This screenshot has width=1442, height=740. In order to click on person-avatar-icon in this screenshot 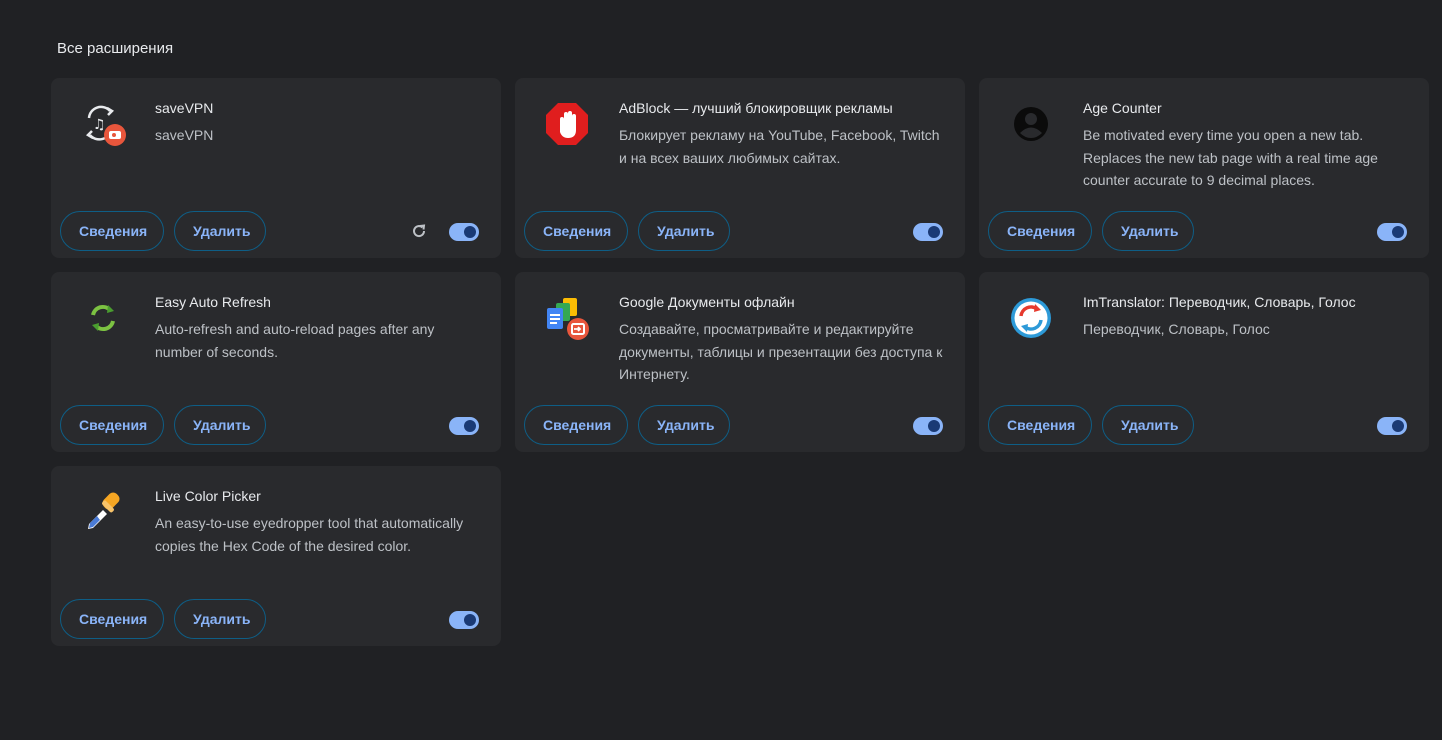, I will do `click(1031, 124)`.